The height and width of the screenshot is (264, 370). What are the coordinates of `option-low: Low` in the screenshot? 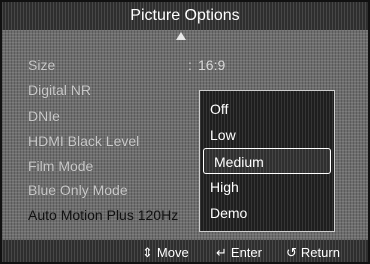 It's located at (267, 135).